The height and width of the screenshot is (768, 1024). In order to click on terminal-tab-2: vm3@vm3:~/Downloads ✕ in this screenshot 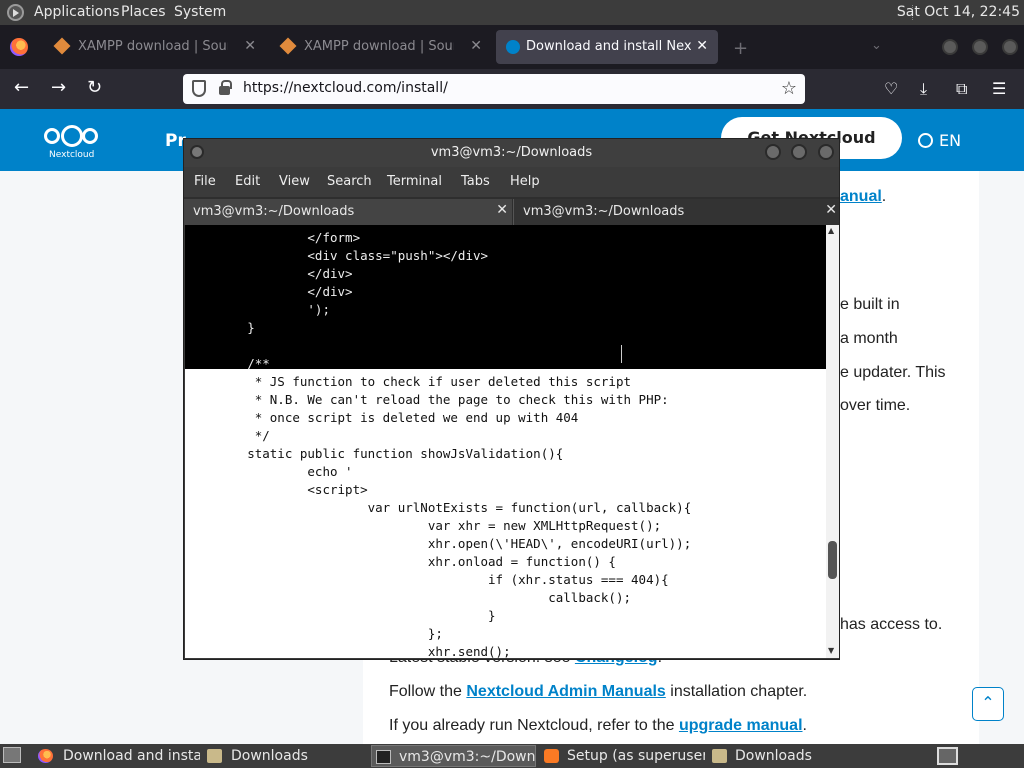, I will do `click(676, 212)`.